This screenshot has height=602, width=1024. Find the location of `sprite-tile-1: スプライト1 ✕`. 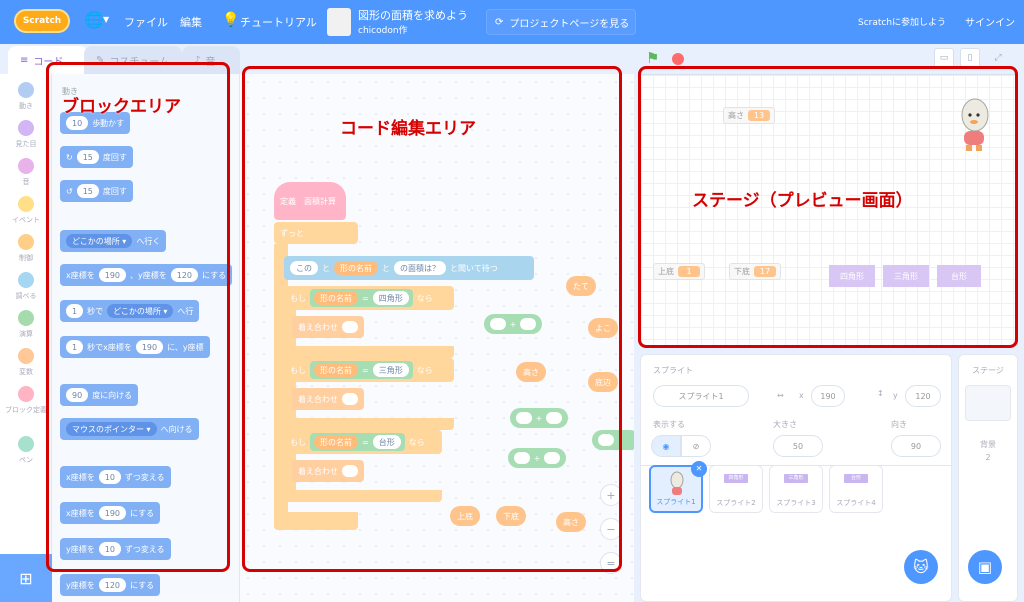

sprite-tile-1: スプライト1 ✕ is located at coordinates (678, 487).